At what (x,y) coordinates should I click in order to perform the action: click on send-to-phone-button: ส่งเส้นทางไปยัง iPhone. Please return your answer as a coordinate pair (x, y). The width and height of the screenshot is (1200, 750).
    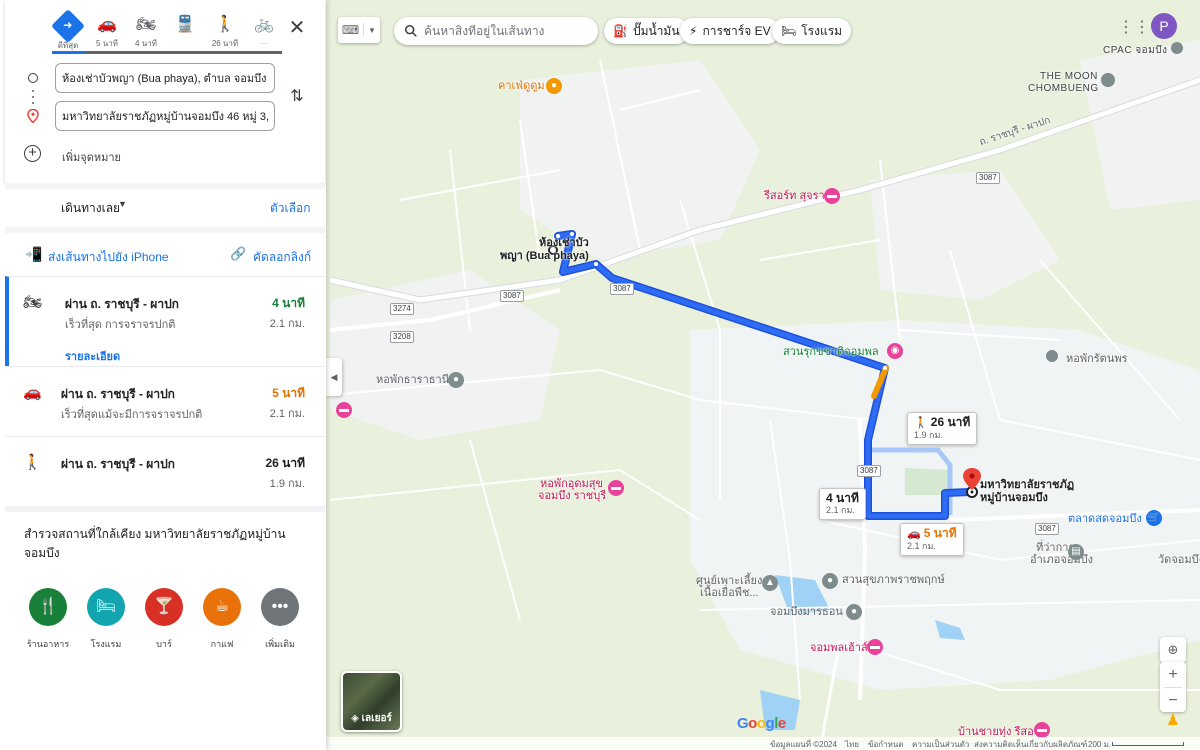
    Looking at the image, I should click on (108, 257).